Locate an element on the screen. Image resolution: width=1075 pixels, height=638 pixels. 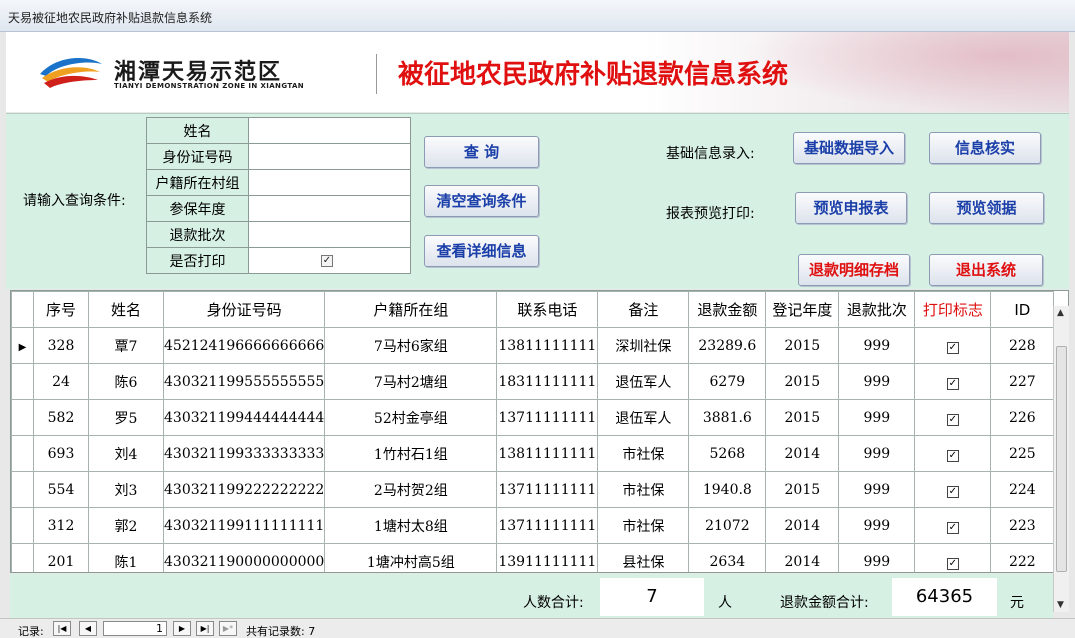
name-input is located at coordinates (329, 130).